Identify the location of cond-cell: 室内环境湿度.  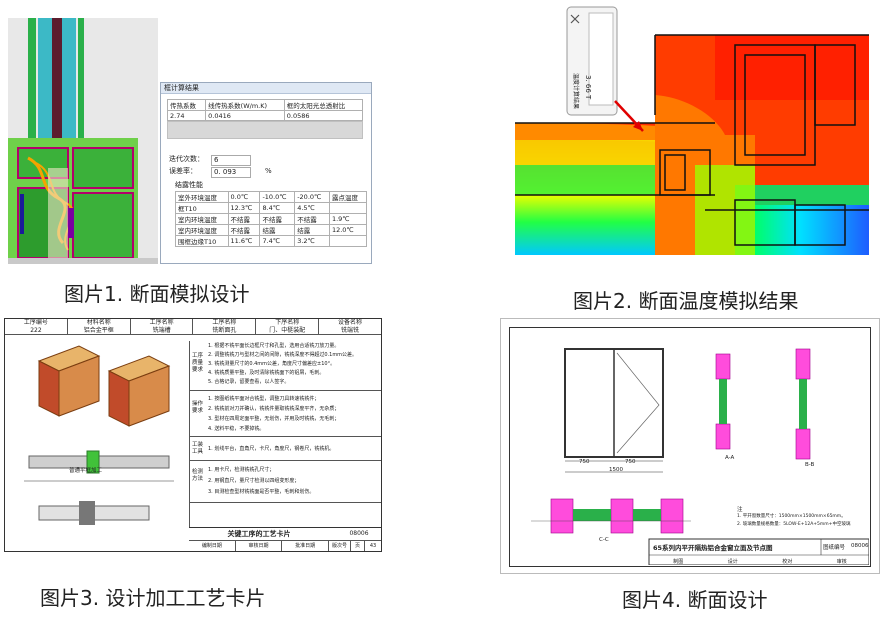
(202, 230).